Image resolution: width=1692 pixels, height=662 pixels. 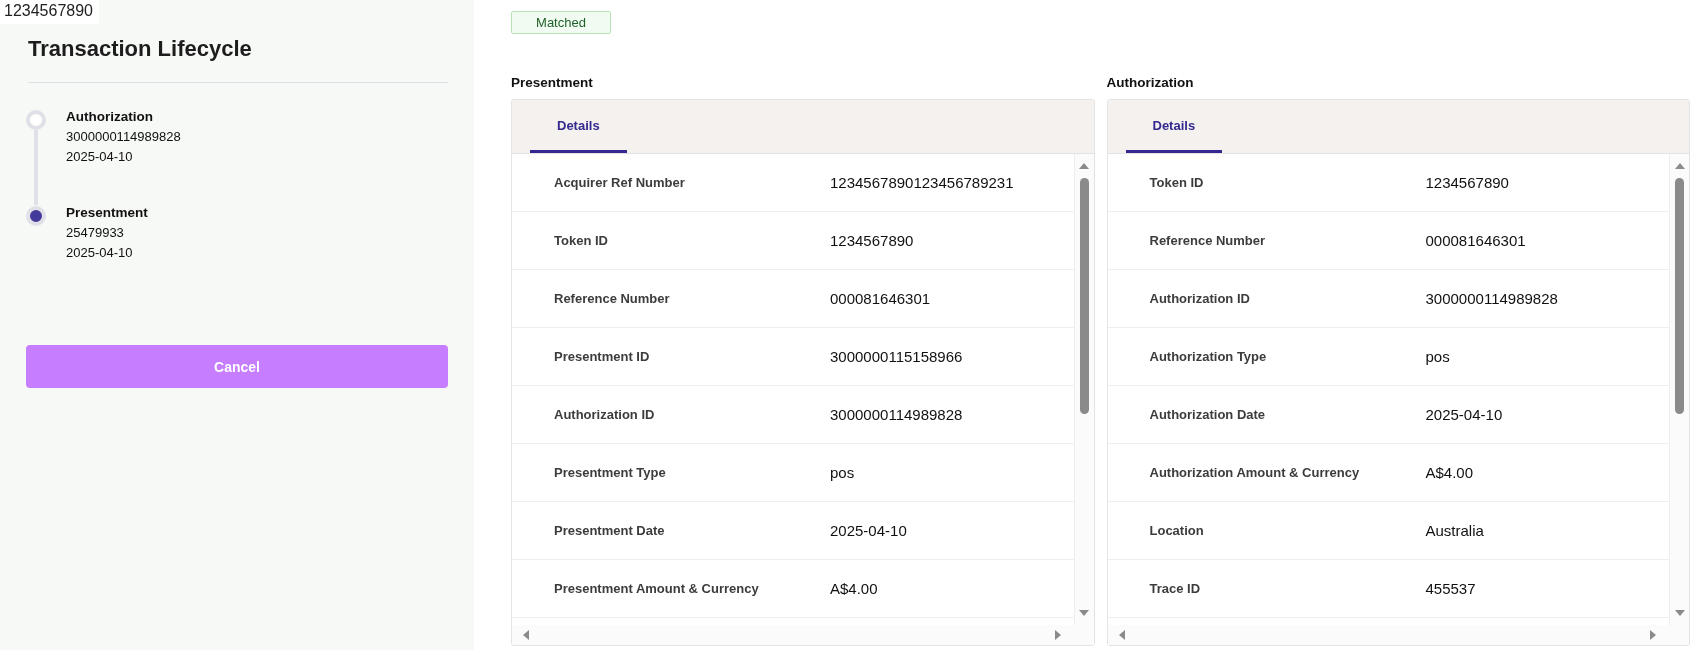 What do you see at coordinates (49, 12) in the screenshot?
I see `tooltip: 1234567890` at bounding box center [49, 12].